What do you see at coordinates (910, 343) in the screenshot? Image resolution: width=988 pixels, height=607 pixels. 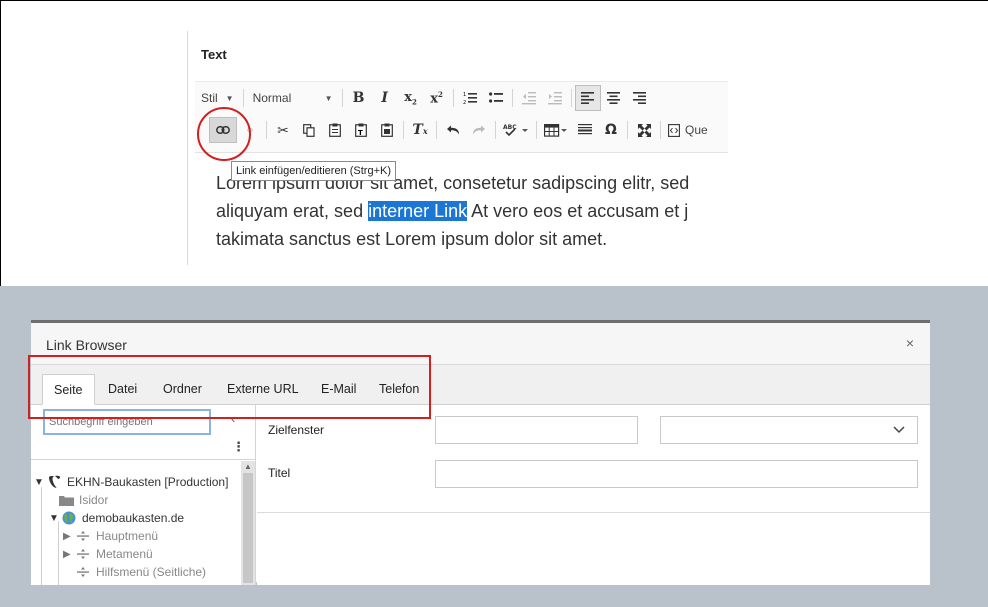 I see `close-icon: ×` at bounding box center [910, 343].